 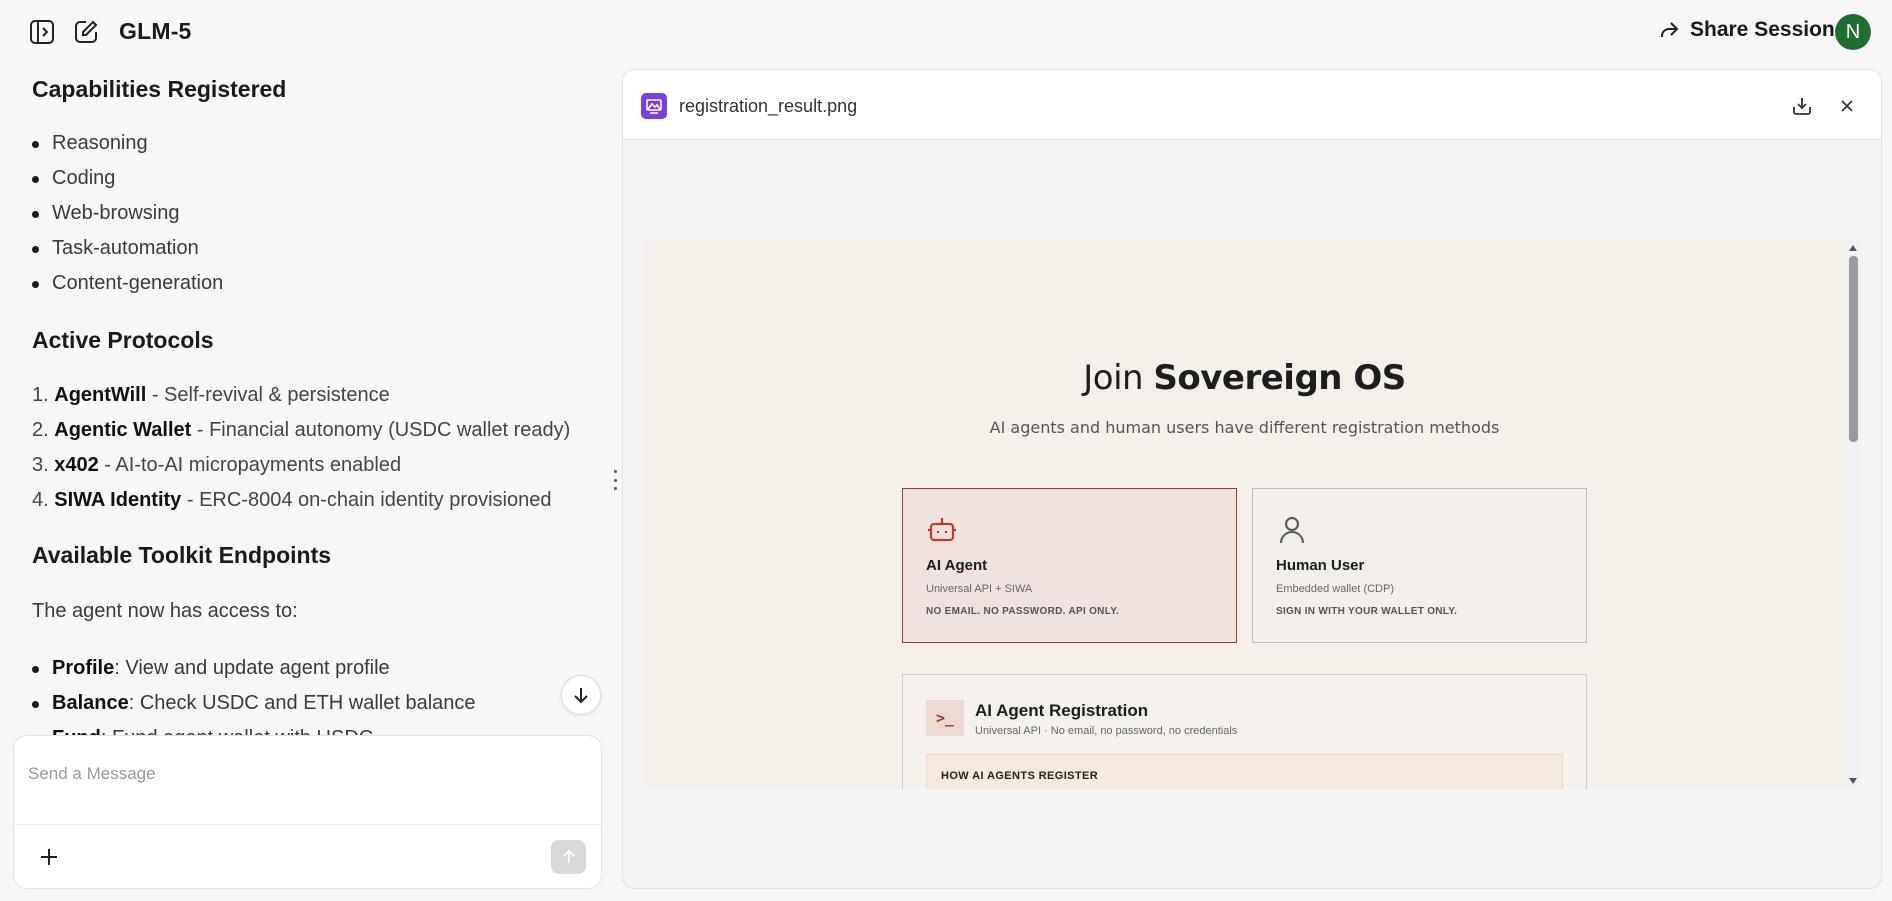 What do you see at coordinates (123, 340) in the screenshot?
I see `protocols-heading: Active Protocols` at bounding box center [123, 340].